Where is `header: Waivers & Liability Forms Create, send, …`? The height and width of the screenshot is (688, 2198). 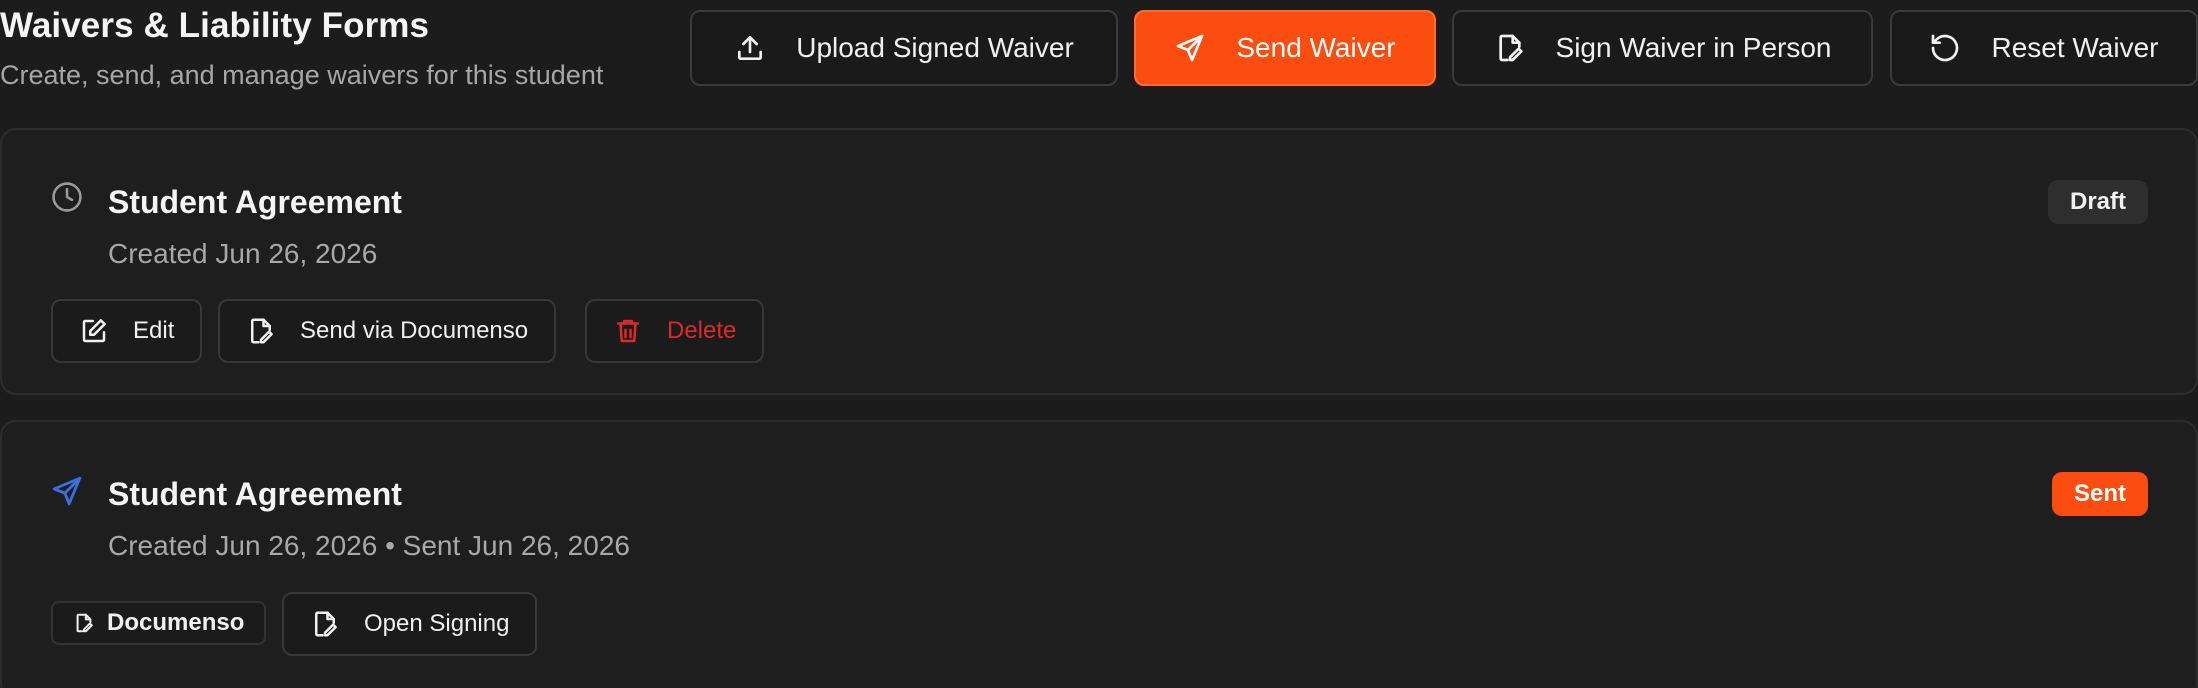 header: Waivers & Liability Forms Create, send, … is located at coordinates (301, 48).